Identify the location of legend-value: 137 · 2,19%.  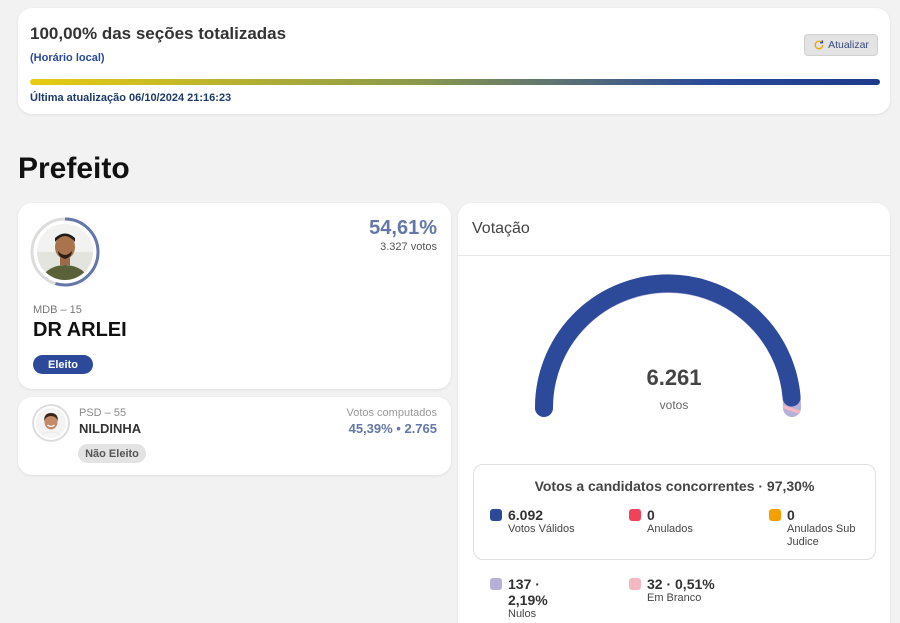
(528, 592).